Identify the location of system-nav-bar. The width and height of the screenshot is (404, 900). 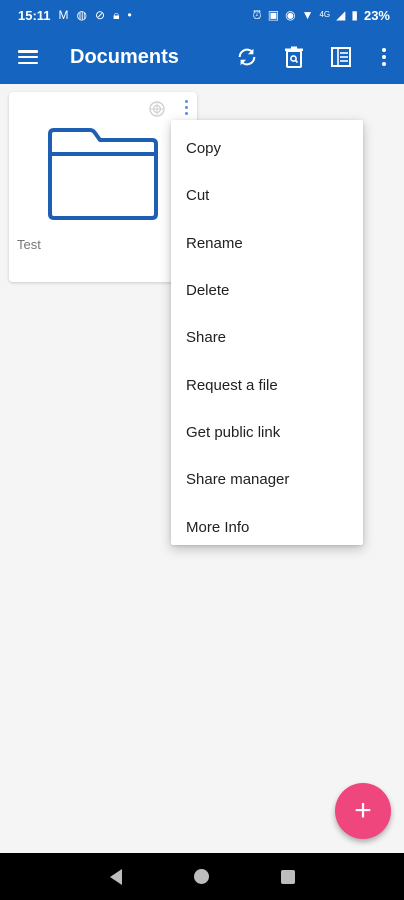
(202, 876).